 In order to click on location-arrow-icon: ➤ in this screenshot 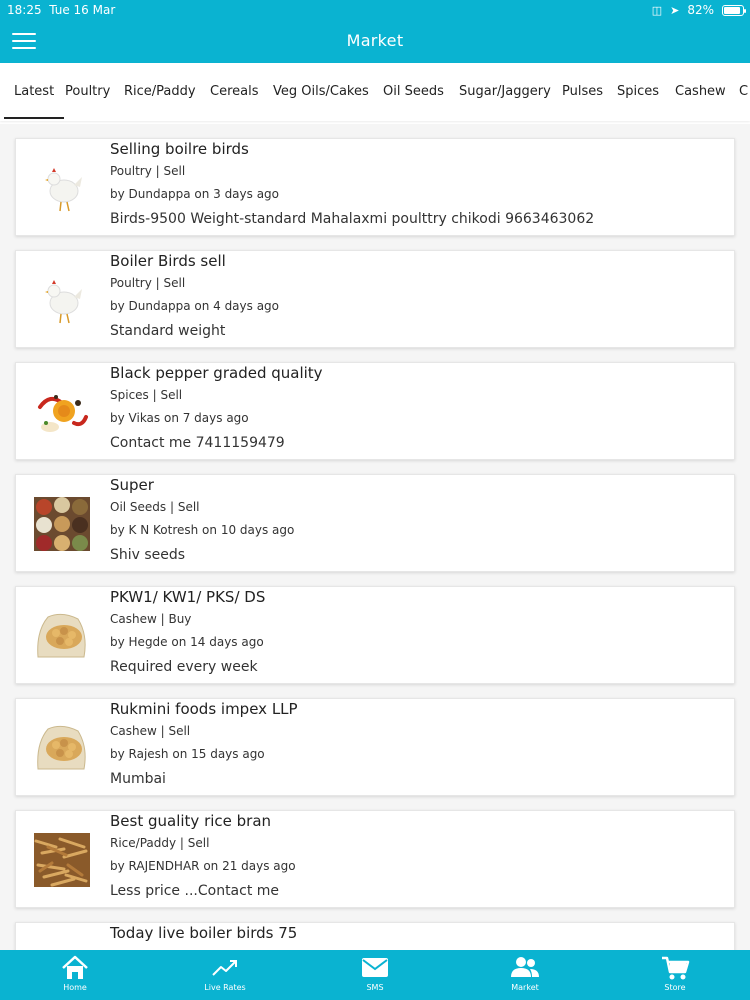, I will do `click(675, 10)`.